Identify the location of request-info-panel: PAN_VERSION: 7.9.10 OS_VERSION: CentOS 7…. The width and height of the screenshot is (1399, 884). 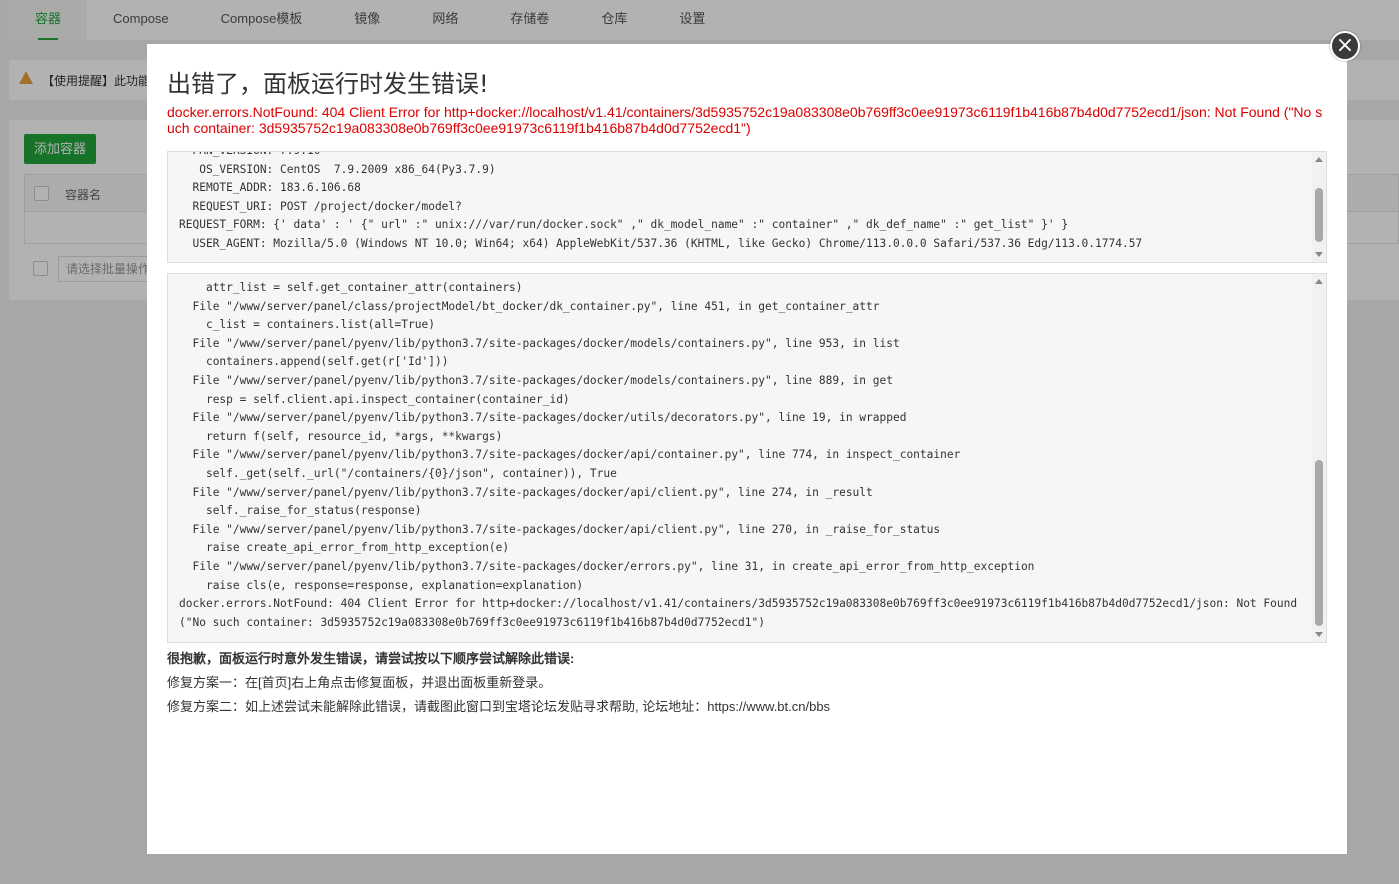
(747, 207).